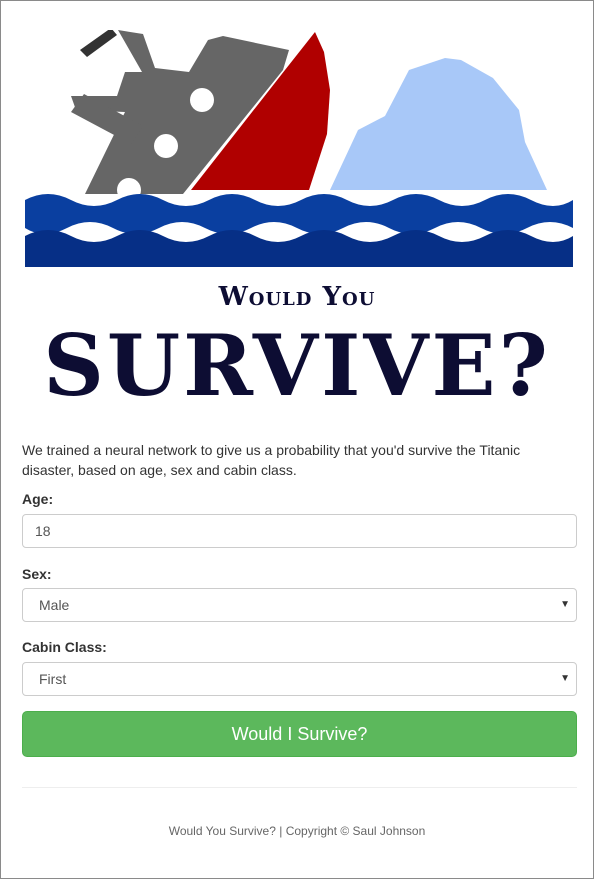 The height and width of the screenshot is (879, 594). What do you see at coordinates (299, 214) in the screenshot?
I see `wave-top` at bounding box center [299, 214].